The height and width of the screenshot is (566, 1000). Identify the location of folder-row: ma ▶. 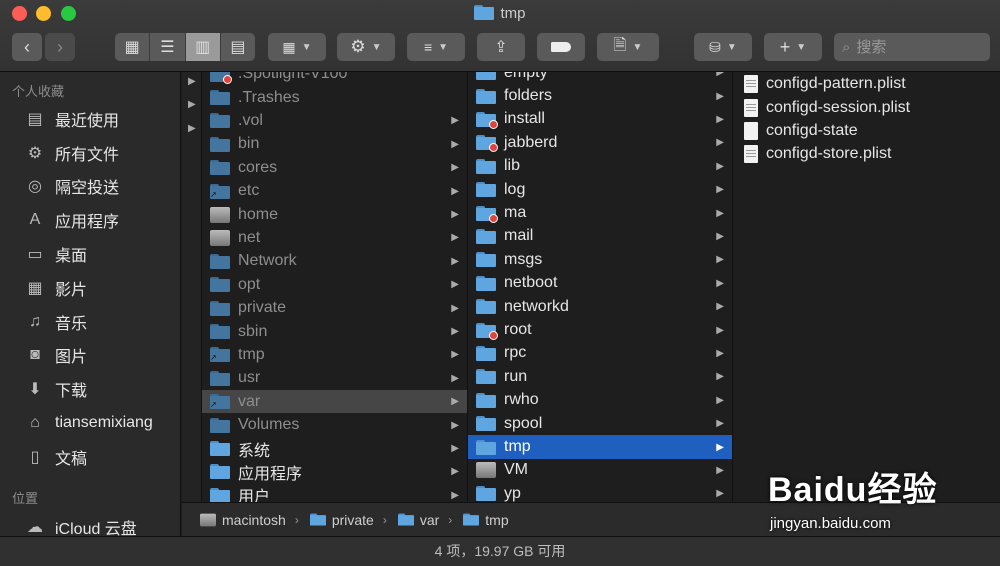
(600, 212).